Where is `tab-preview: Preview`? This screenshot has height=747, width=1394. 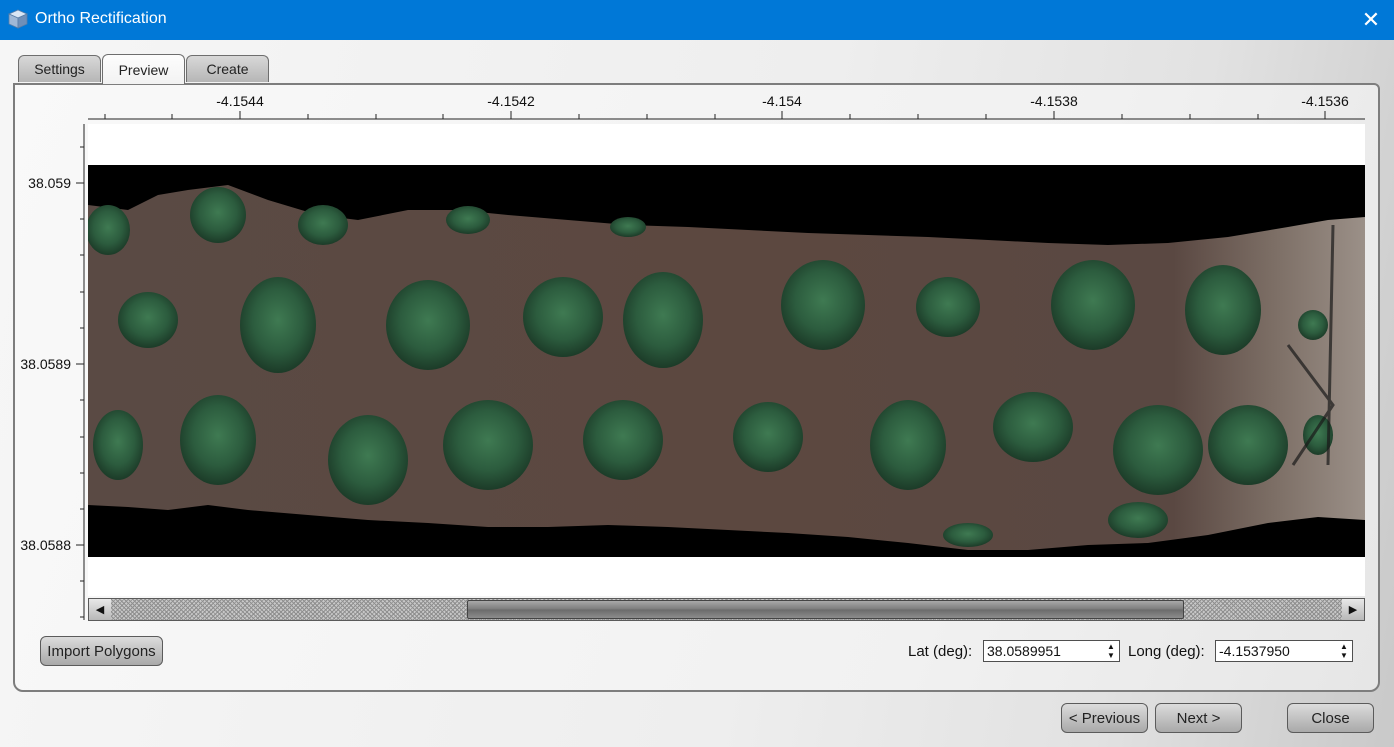
tab-preview: Preview is located at coordinates (143, 69).